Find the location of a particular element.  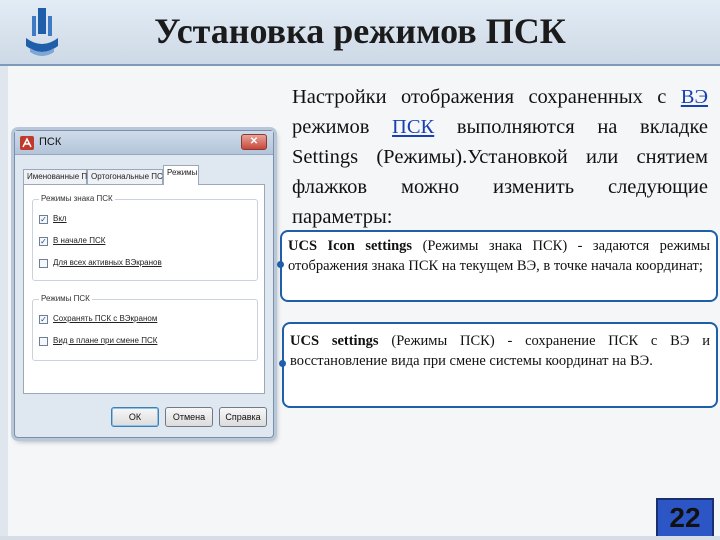

checkbox-label: Сохранять ПСК с ВЭкраном is located at coordinates (105, 318).